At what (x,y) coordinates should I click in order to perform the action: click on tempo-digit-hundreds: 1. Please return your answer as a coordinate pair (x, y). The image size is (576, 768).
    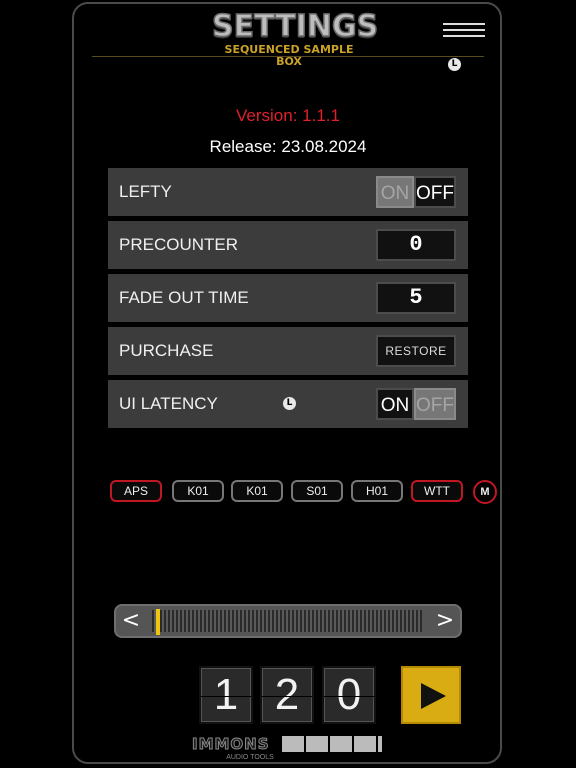
    Looking at the image, I should click on (226, 695).